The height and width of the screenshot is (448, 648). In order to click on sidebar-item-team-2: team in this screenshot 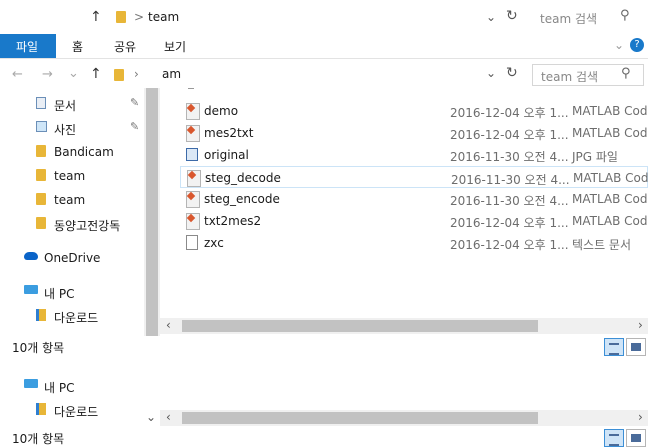, I will do `click(91, 200)`.